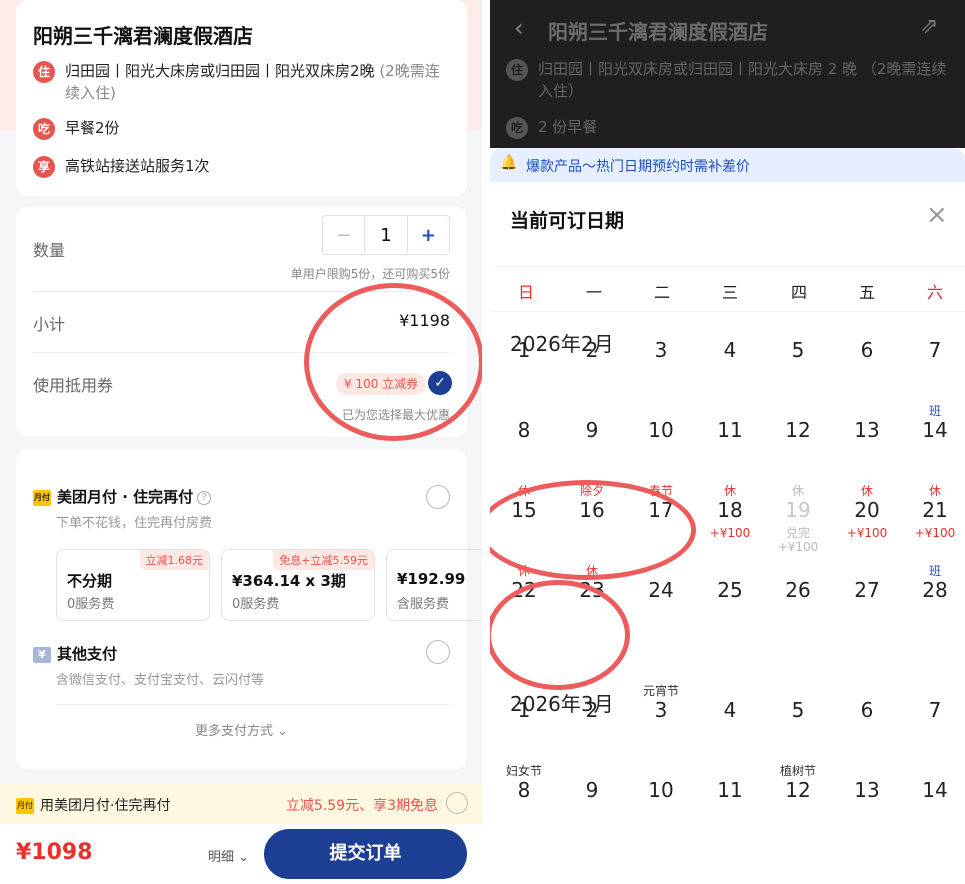 This screenshot has width=965, height=884. What do you see at coordinates (934, 571) in the screenshot?
I see `day-annotation: 班` at bounding box center [934, 571].